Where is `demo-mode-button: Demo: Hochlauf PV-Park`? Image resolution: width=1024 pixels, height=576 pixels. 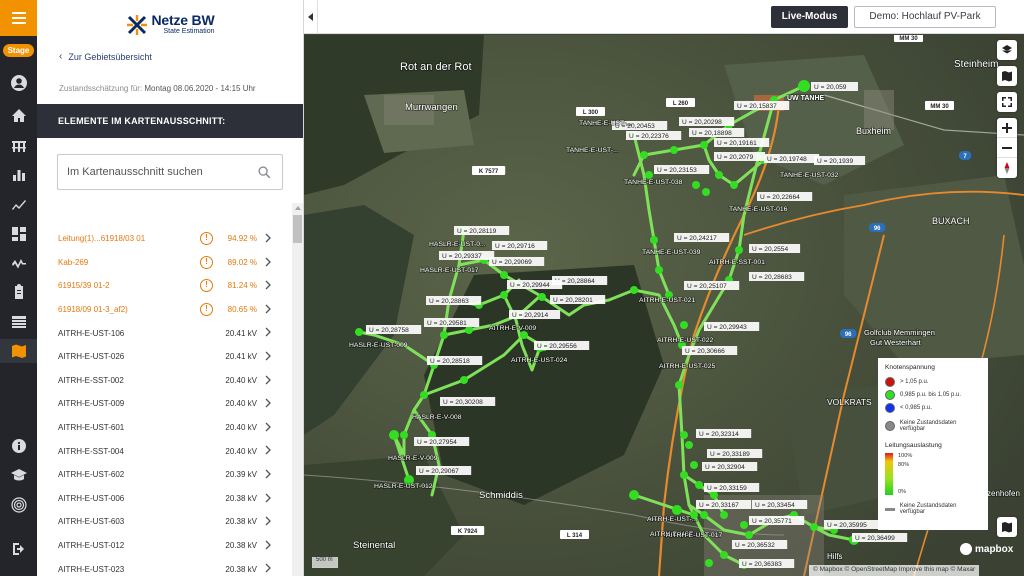 demo-mode-button: Demo: Hochlauf PV-Park is located at coordinates (925, 17).